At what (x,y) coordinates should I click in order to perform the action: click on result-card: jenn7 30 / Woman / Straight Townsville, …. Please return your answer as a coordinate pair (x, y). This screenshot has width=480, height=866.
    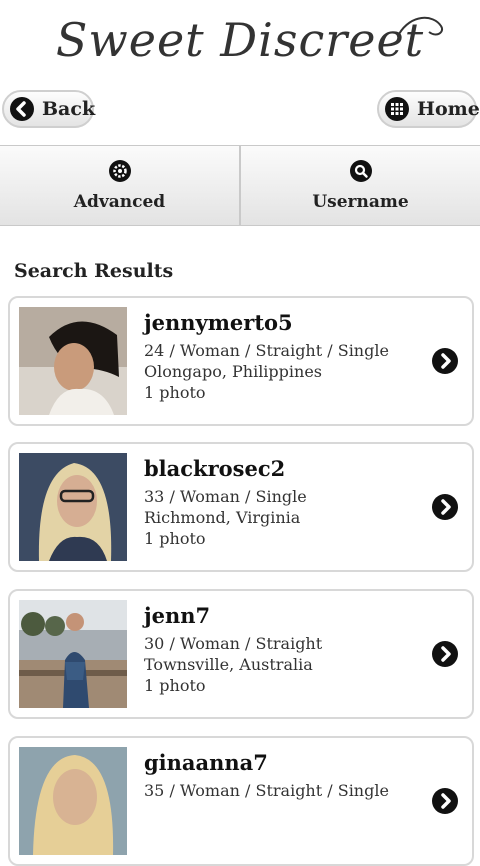
    Looking at the image, I should click on (241, 654).